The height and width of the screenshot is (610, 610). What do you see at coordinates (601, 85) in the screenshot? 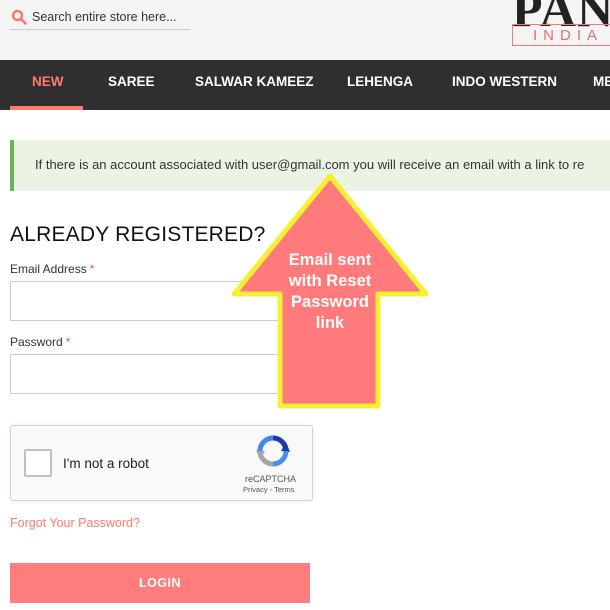
I see `nav-item-more: ME` at bounding box center [601, 85].